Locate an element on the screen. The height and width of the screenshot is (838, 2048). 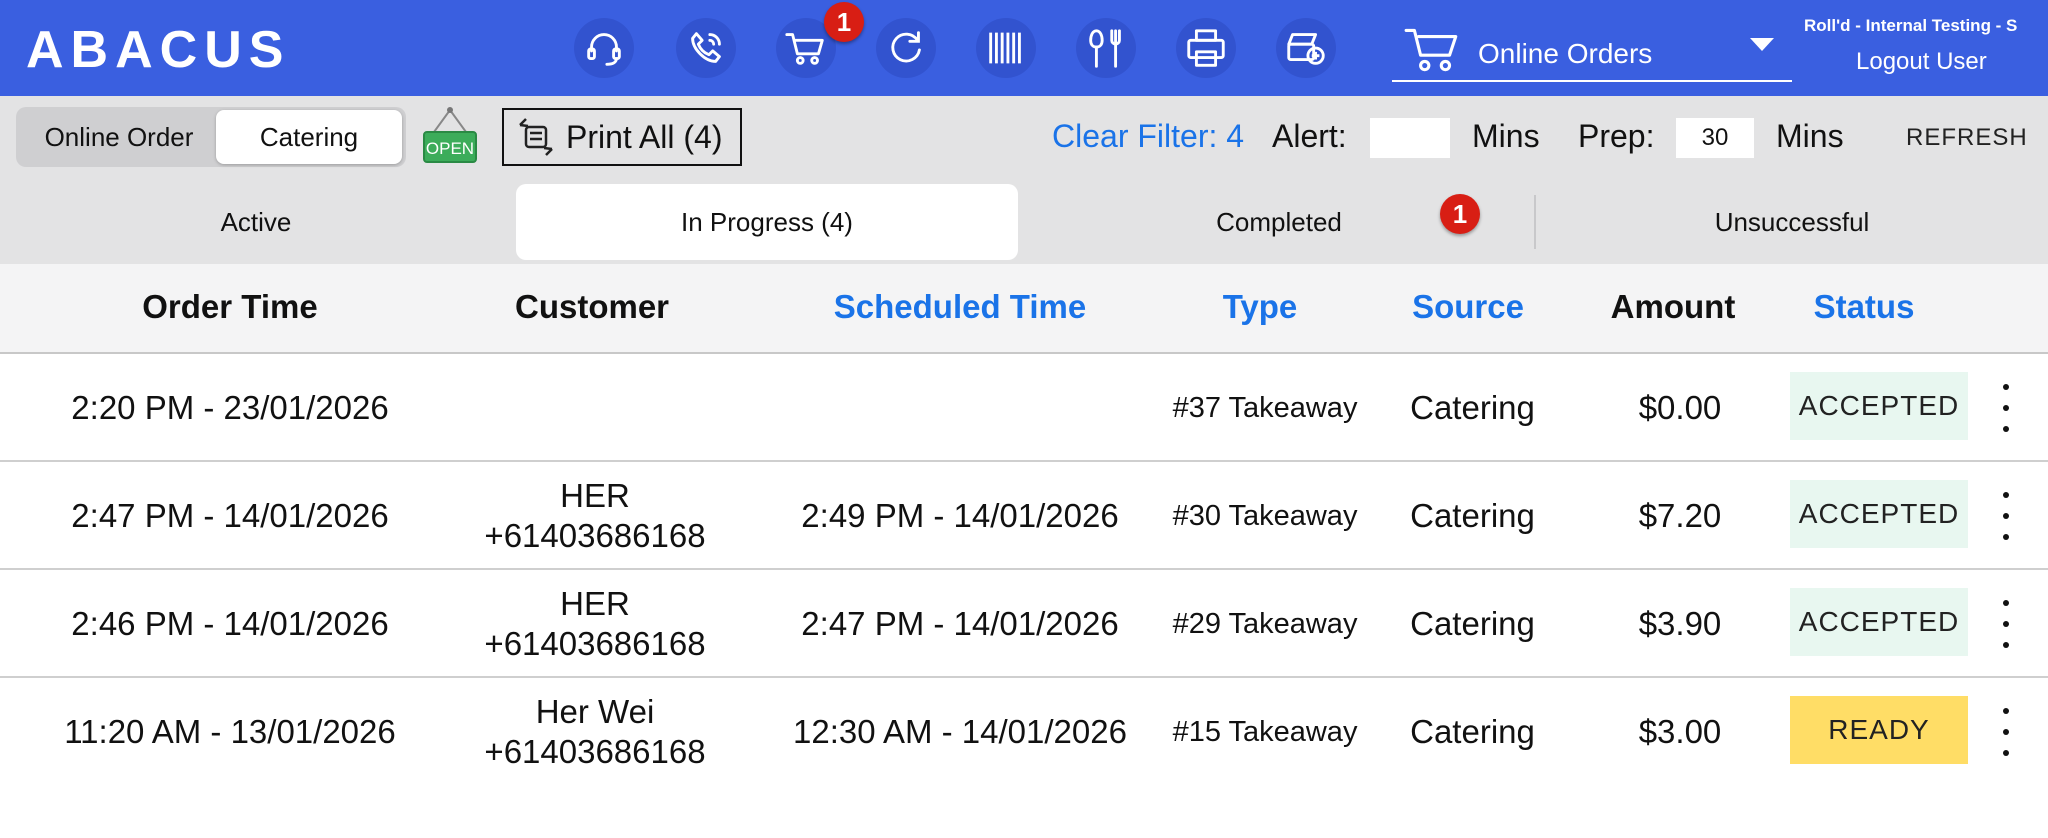
refresh-icon is located at coordinates (906, 48).